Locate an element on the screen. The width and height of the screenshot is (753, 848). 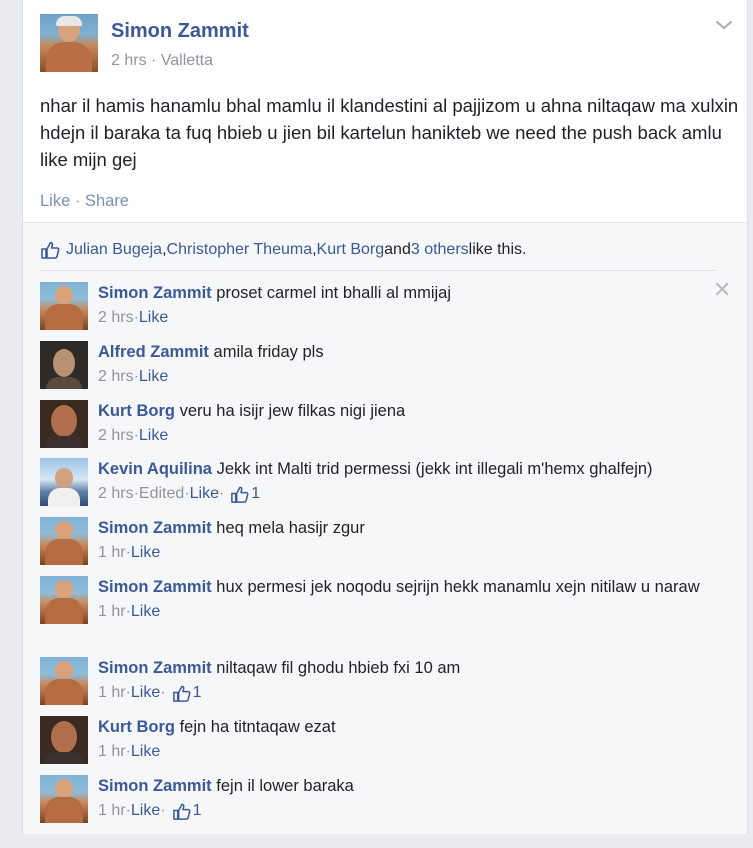
post-time: 2 hrs is located at coordinates (129, 60).